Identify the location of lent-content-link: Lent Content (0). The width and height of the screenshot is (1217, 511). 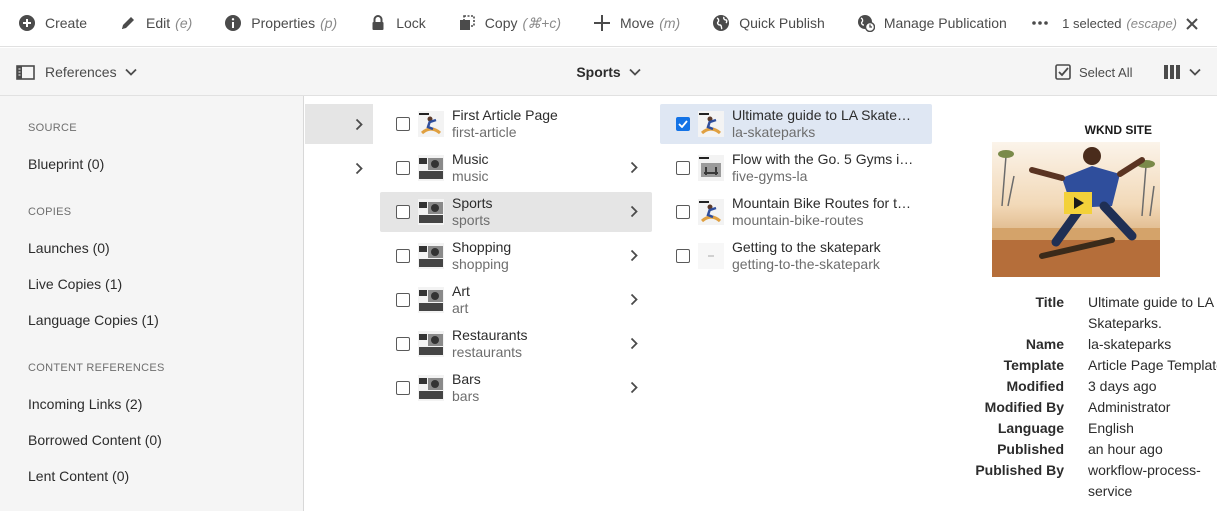
(78, 476).